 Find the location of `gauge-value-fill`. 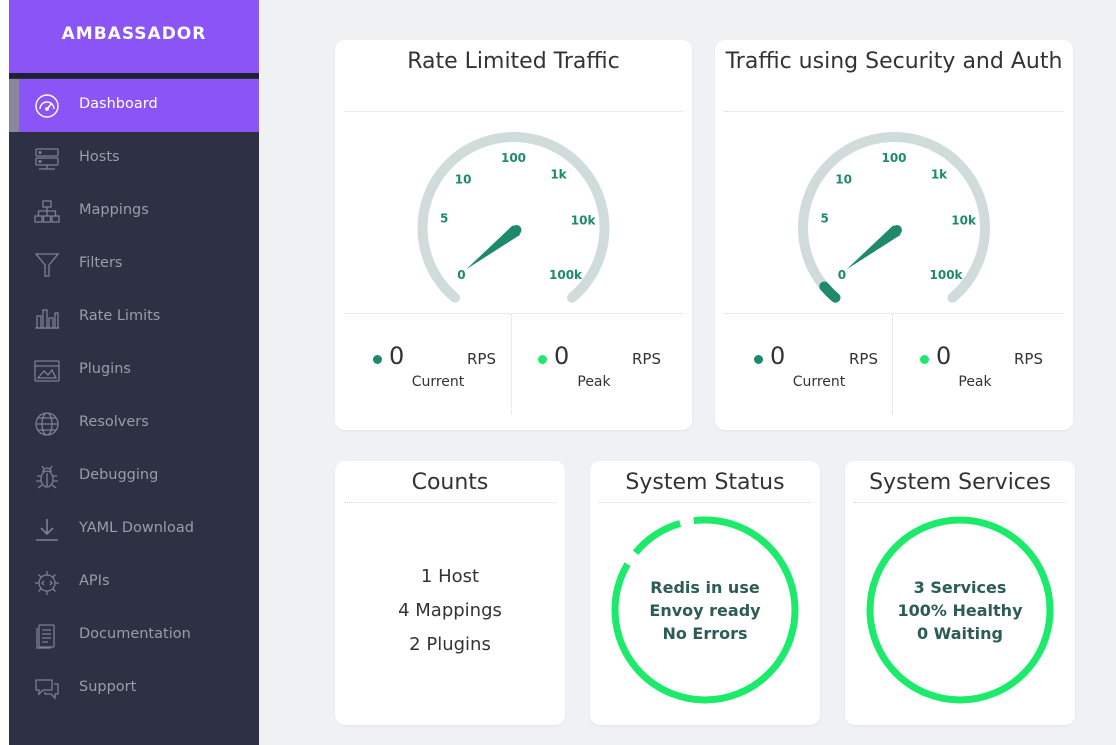

gauge-value-fill is located at coordinates (830, 292).